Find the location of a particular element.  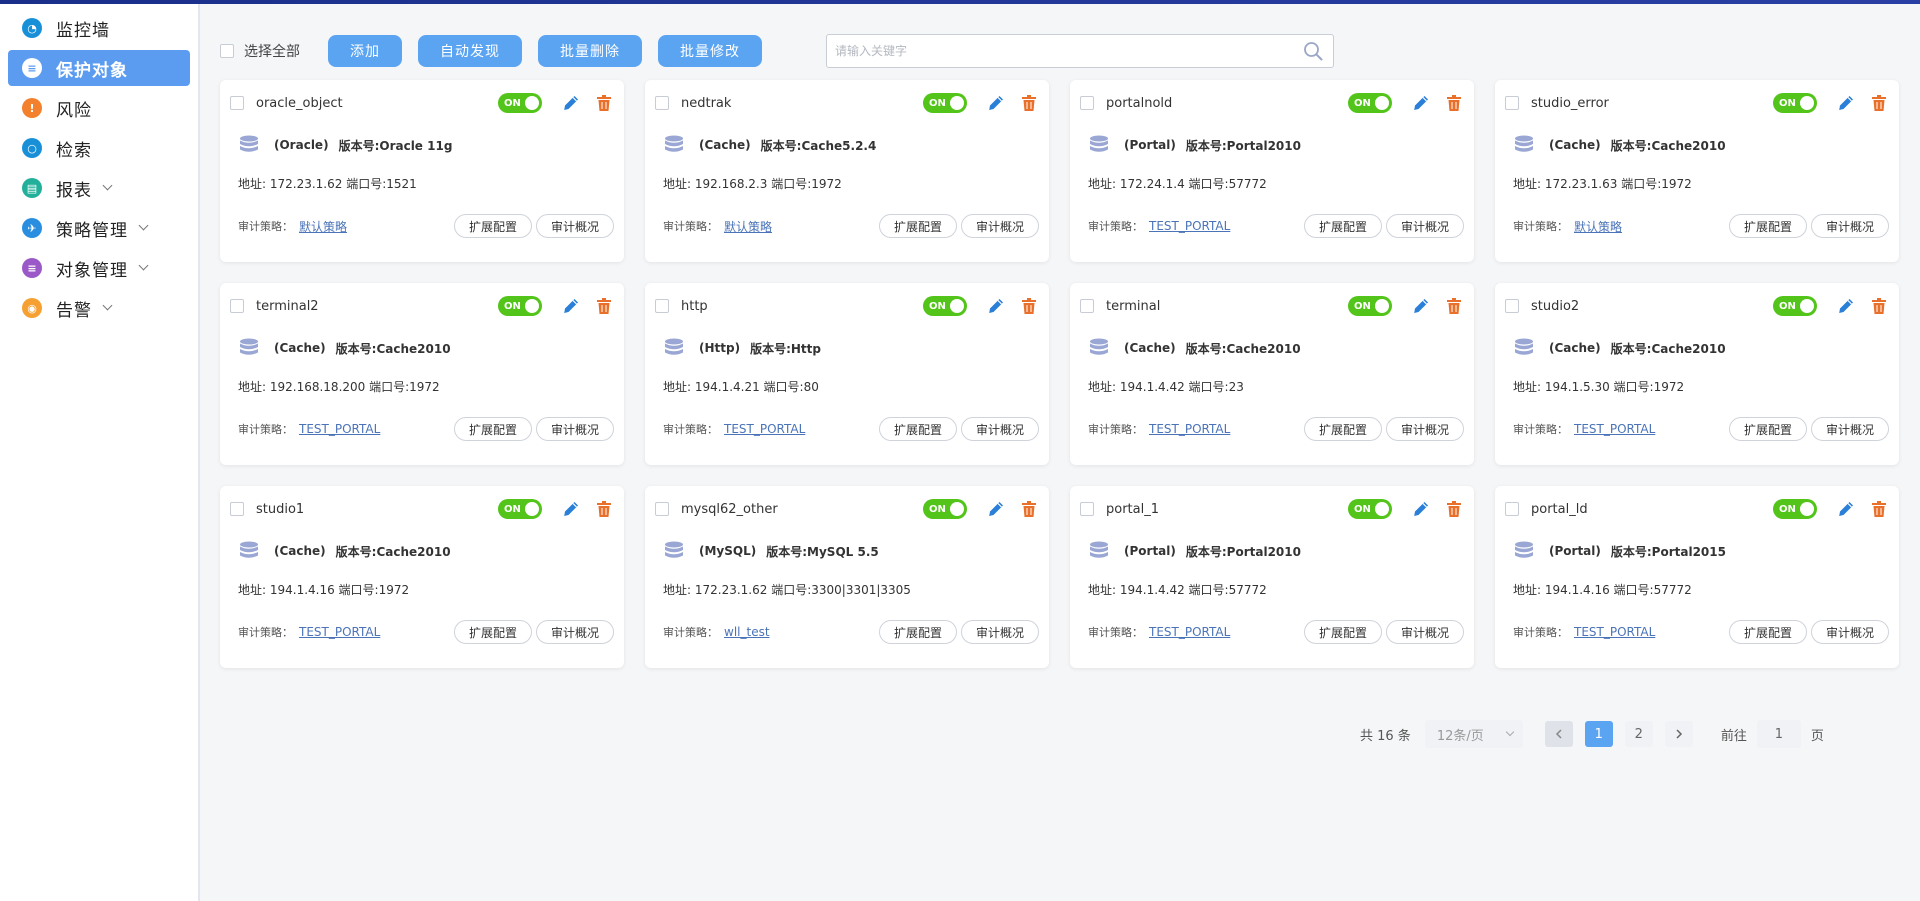

sidebar-item-0: ◔ 监控墙 is located at coordinates (99, 28).